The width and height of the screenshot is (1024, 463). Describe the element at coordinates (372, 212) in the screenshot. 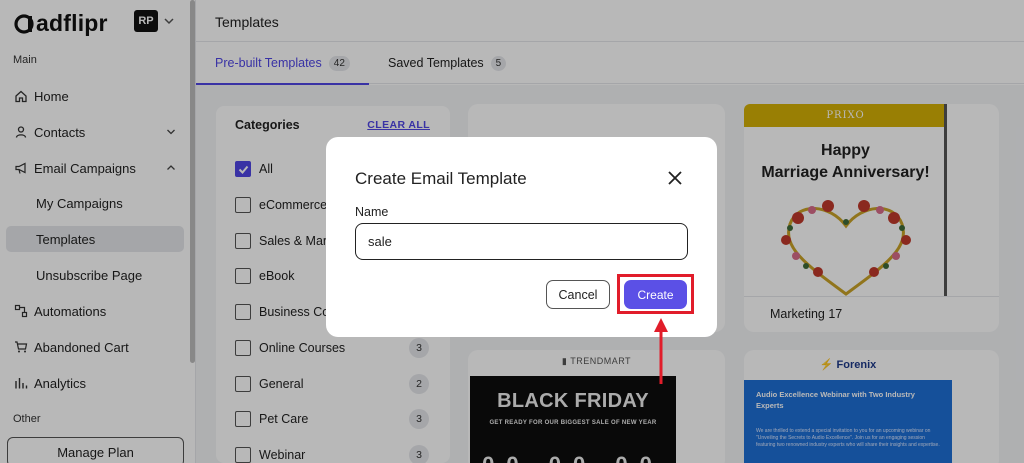

I see `name-label: Name` at that location.